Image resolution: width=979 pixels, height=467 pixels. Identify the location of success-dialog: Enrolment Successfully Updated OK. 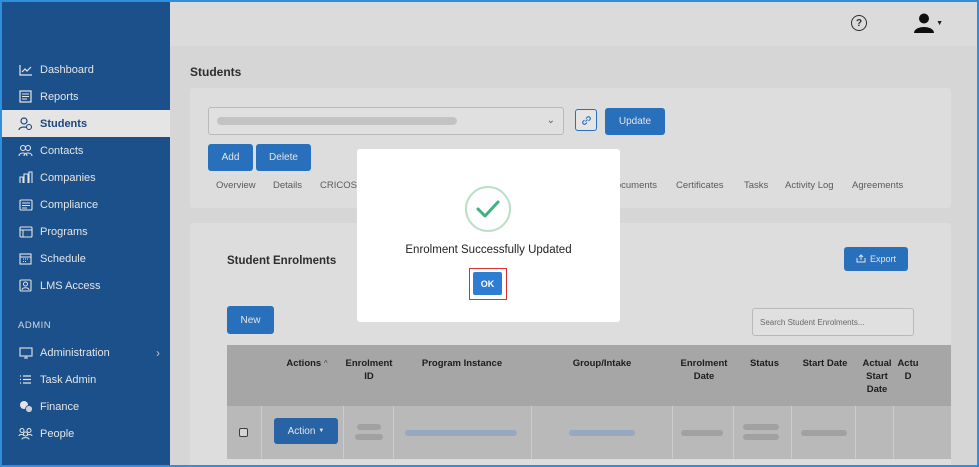
(488, 235).